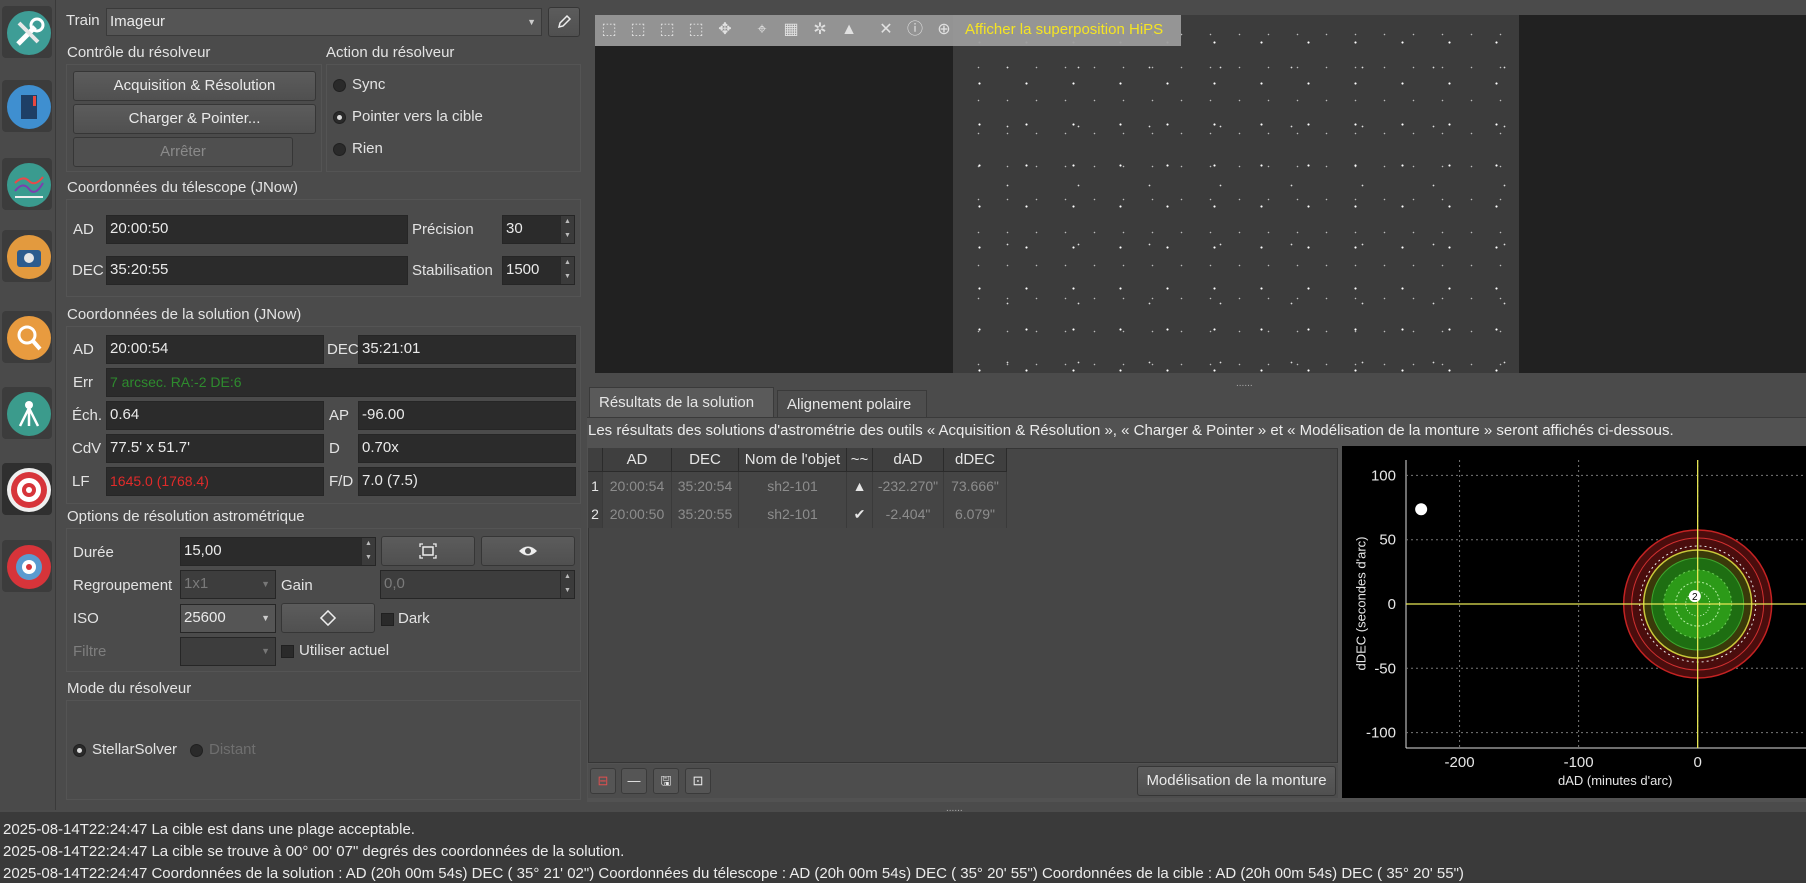 This screenshot has width=1806, height=883. I want to click on solver-control-title: Contrôle du résolveur, so click(139, 52).